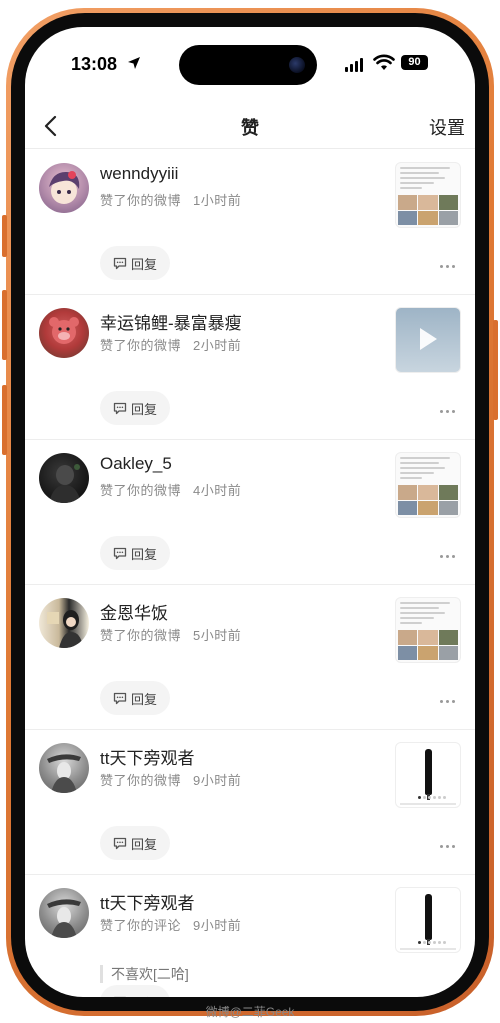 The image size is (500, 1023). I want to click on location-arrow-icon, so click(134, 63).